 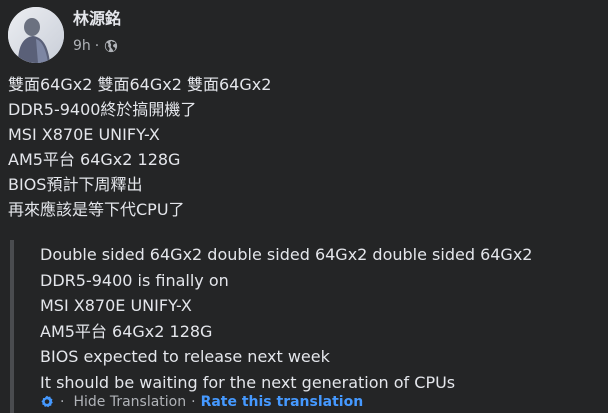 What do you see at coordinates (282, 402) in the screenshot?
I see `rate-translation-link: Rate this translation` at bounding box center [282, 402].